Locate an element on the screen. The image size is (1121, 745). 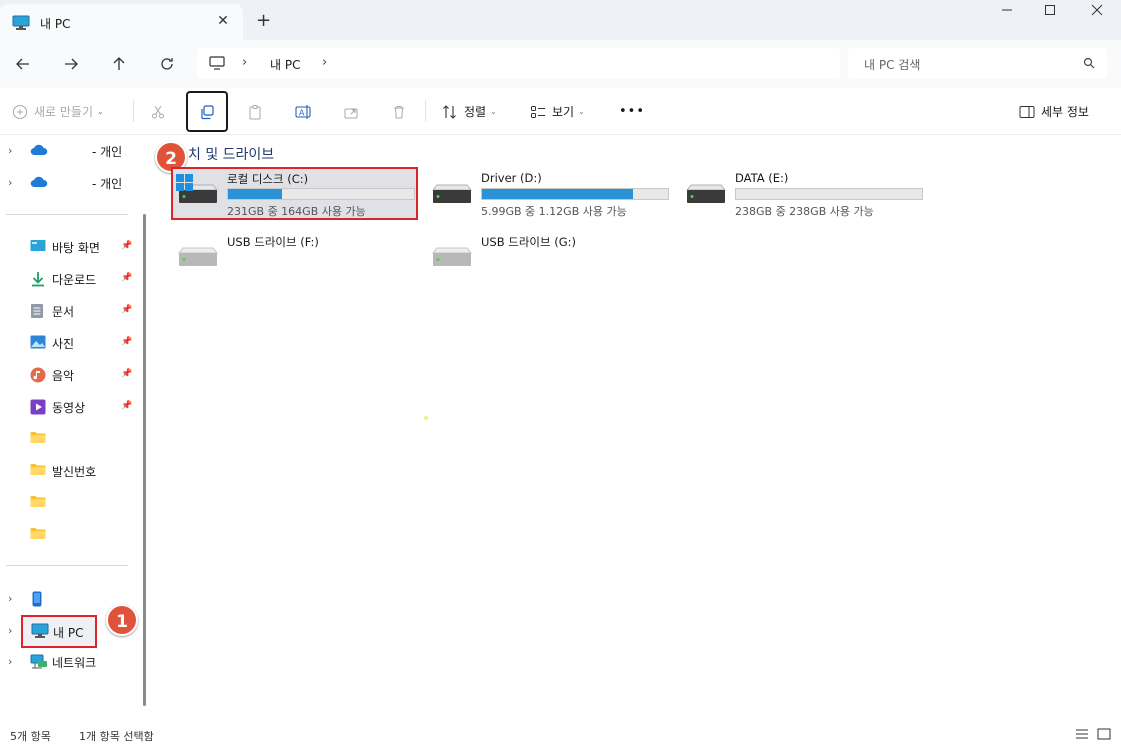
drive-e: DATA (E:) 238GB 중 238GB 사용 가능 is located at coordinates (801, 193).